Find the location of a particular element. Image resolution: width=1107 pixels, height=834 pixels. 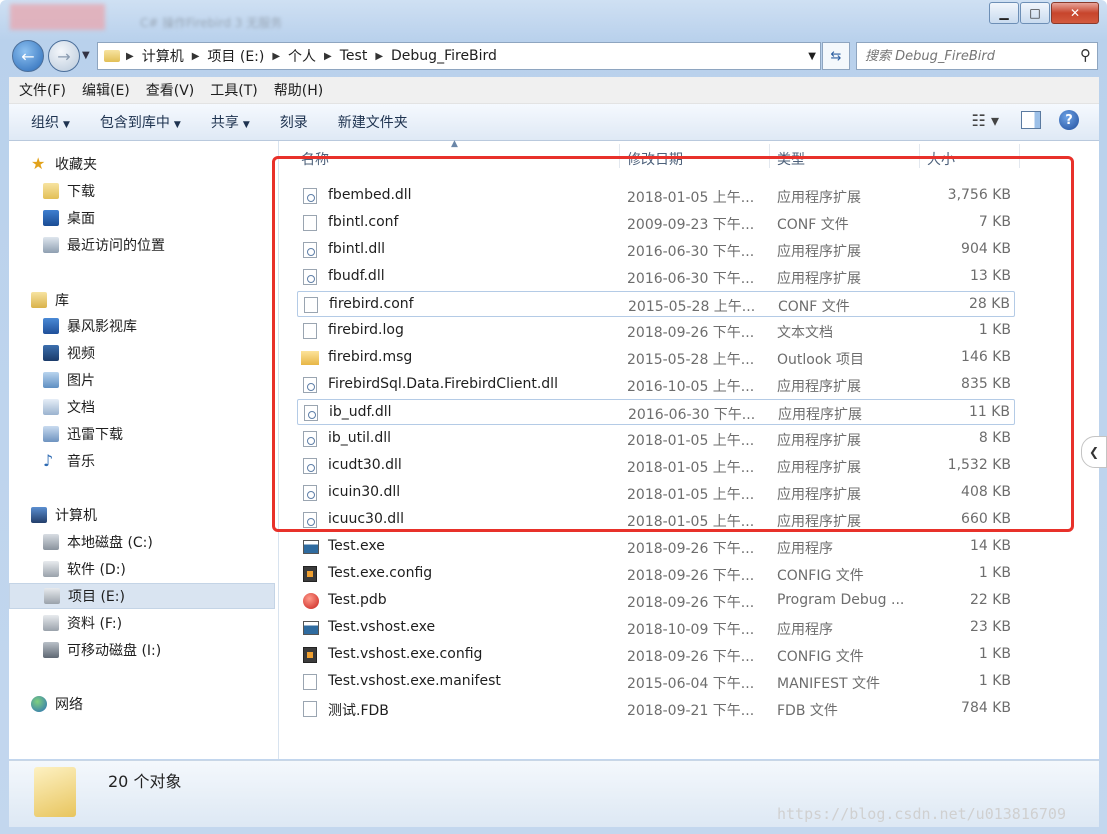

maximize-button: □ is located at coordinates (1035, 13).